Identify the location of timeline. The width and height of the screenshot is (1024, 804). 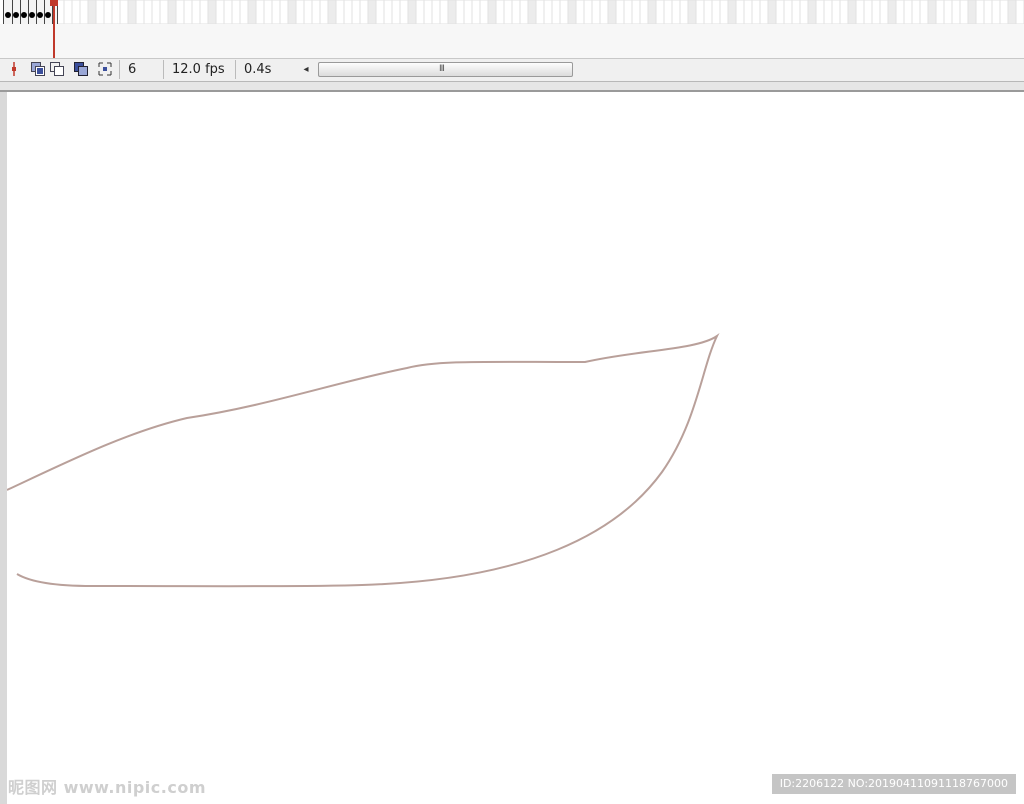
(512, 12).